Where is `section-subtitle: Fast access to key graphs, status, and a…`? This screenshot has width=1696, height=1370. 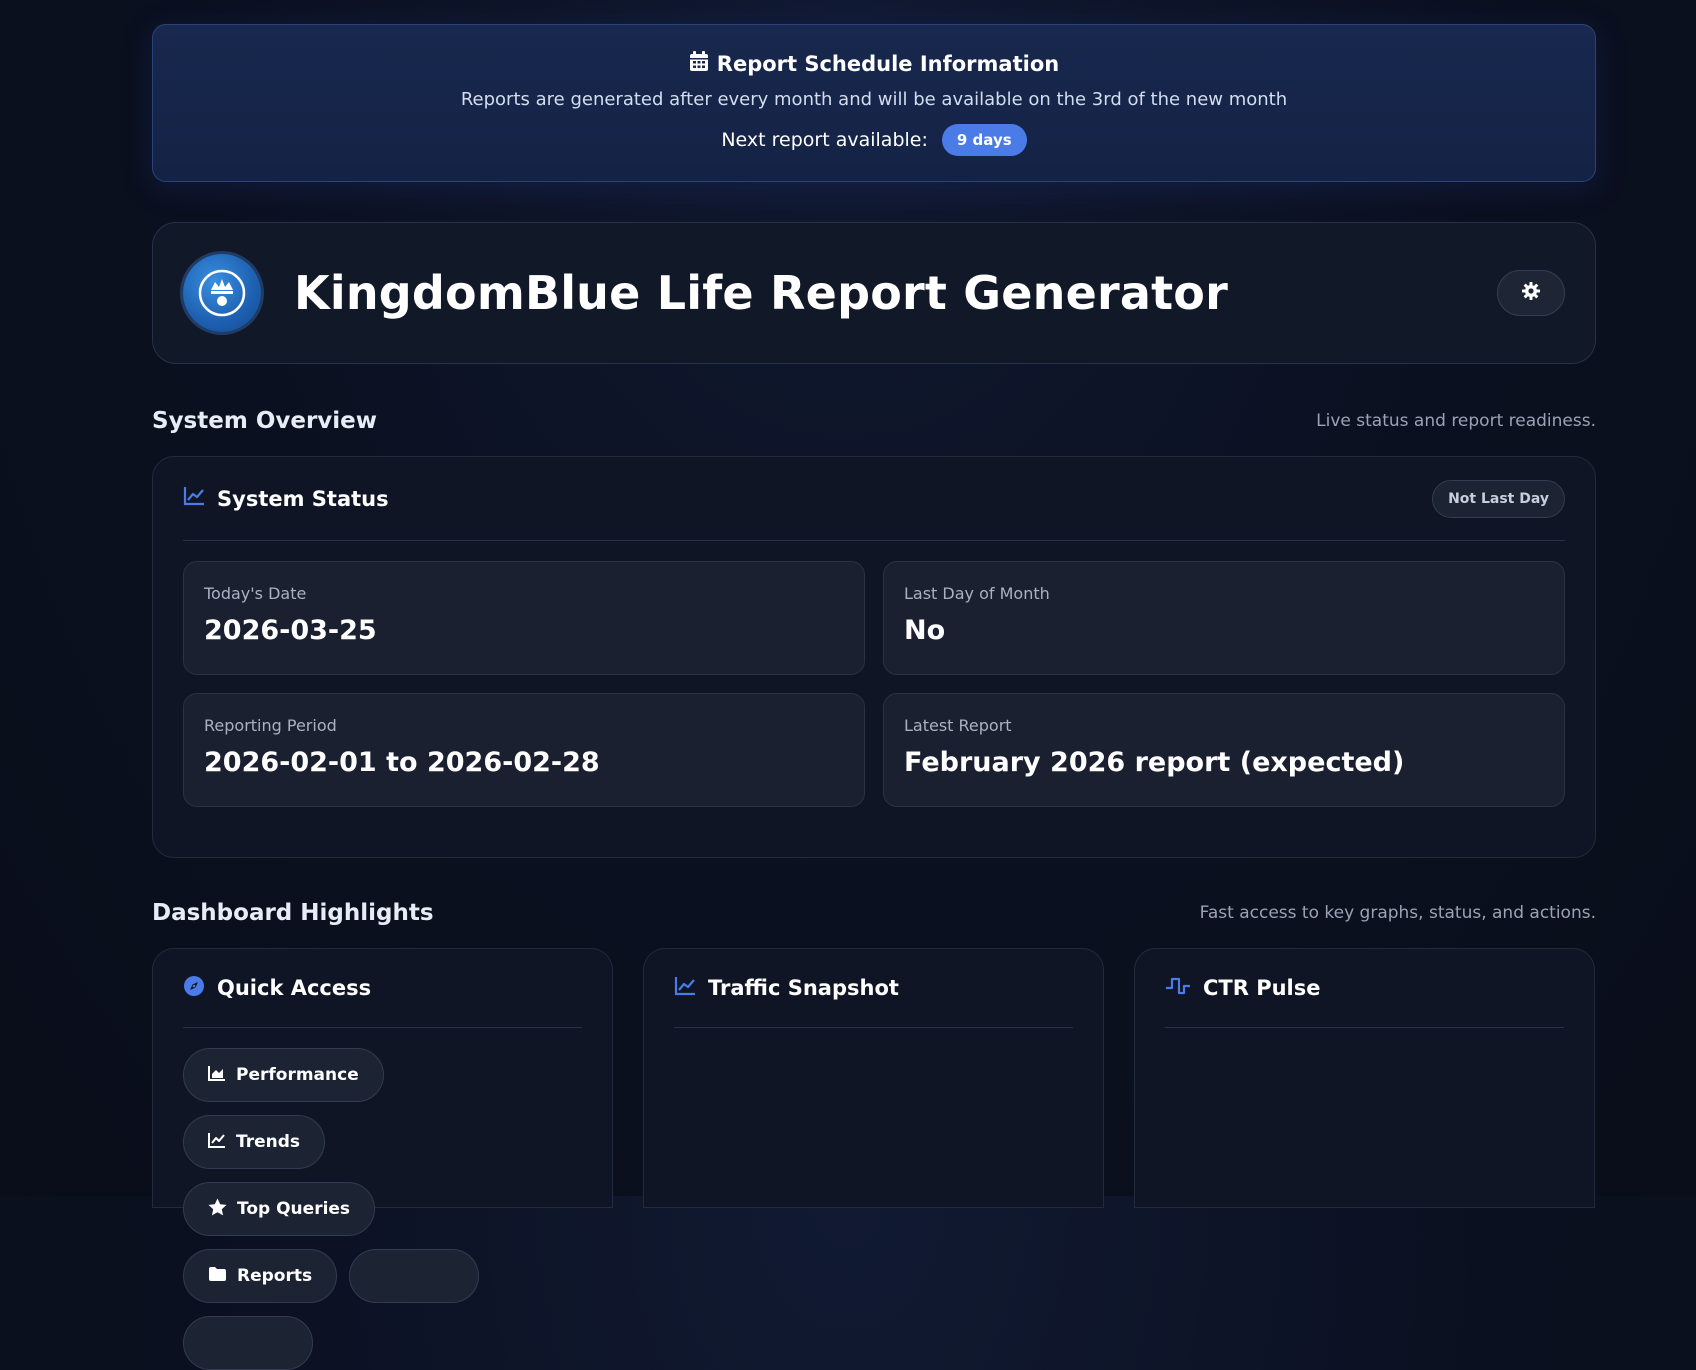
section-subtitle: Fast access to key graphs, status, and a… is located at coordinates (1397, 913).